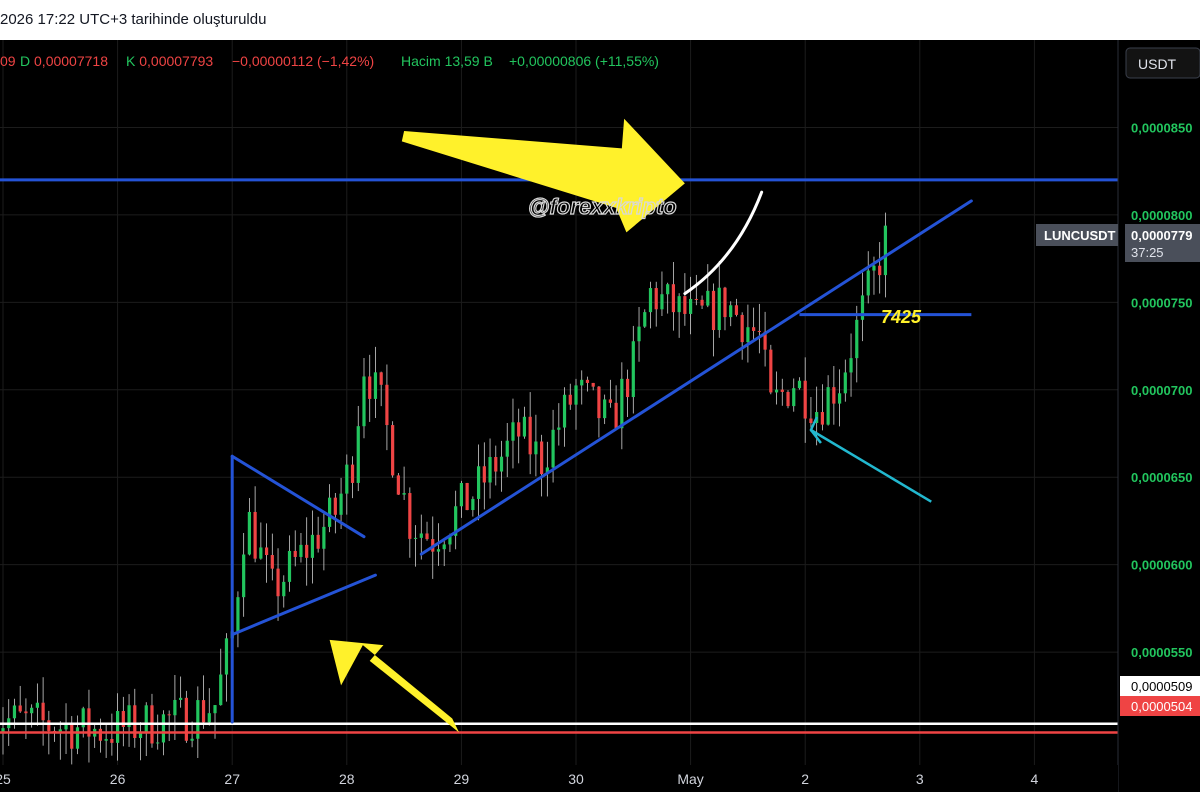 This screenshot has height=792, width=1200. What do you see at coordinates (1161, 477) in the screenshot?
I see `y-tick-label: 0,0000650` at bounding box center [1161, 477].